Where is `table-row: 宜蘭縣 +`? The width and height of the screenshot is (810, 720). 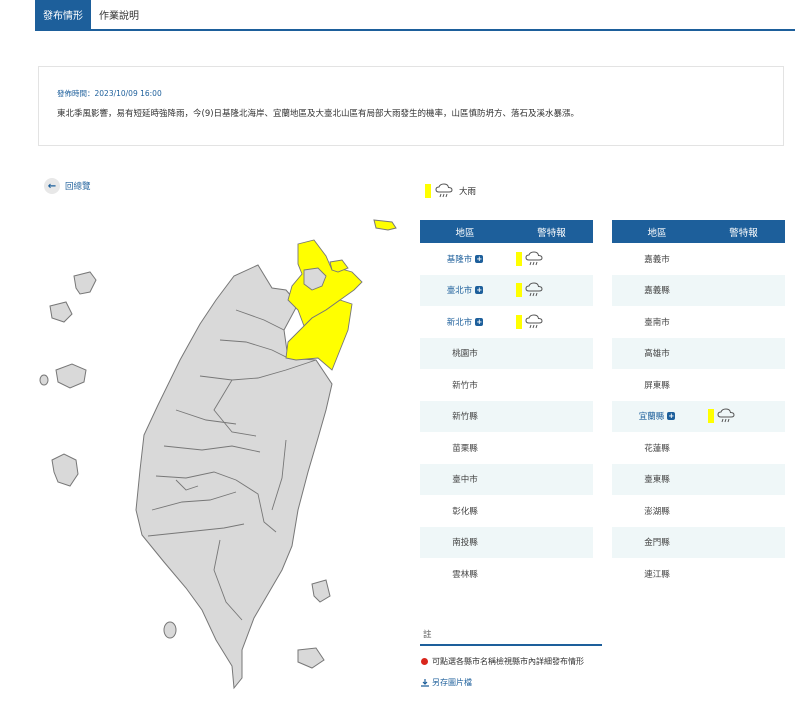 table-row: 宜蘭縣 + is located at coordinates (698, 416).